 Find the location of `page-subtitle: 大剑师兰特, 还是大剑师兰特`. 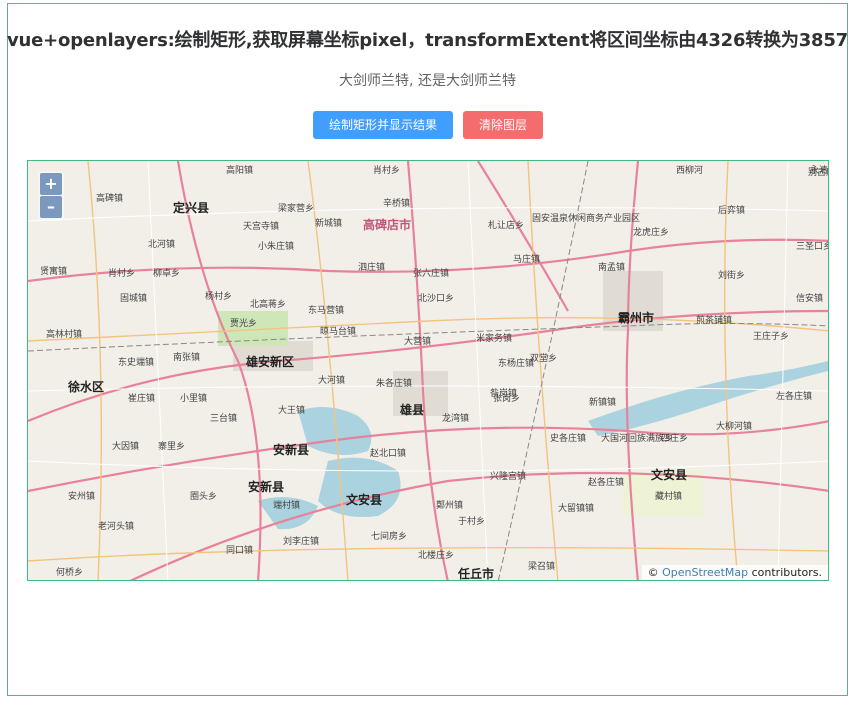

page-subtitle: 大剑师兰特, 还是大剑师兰特 is located at coordinates (427, 81).